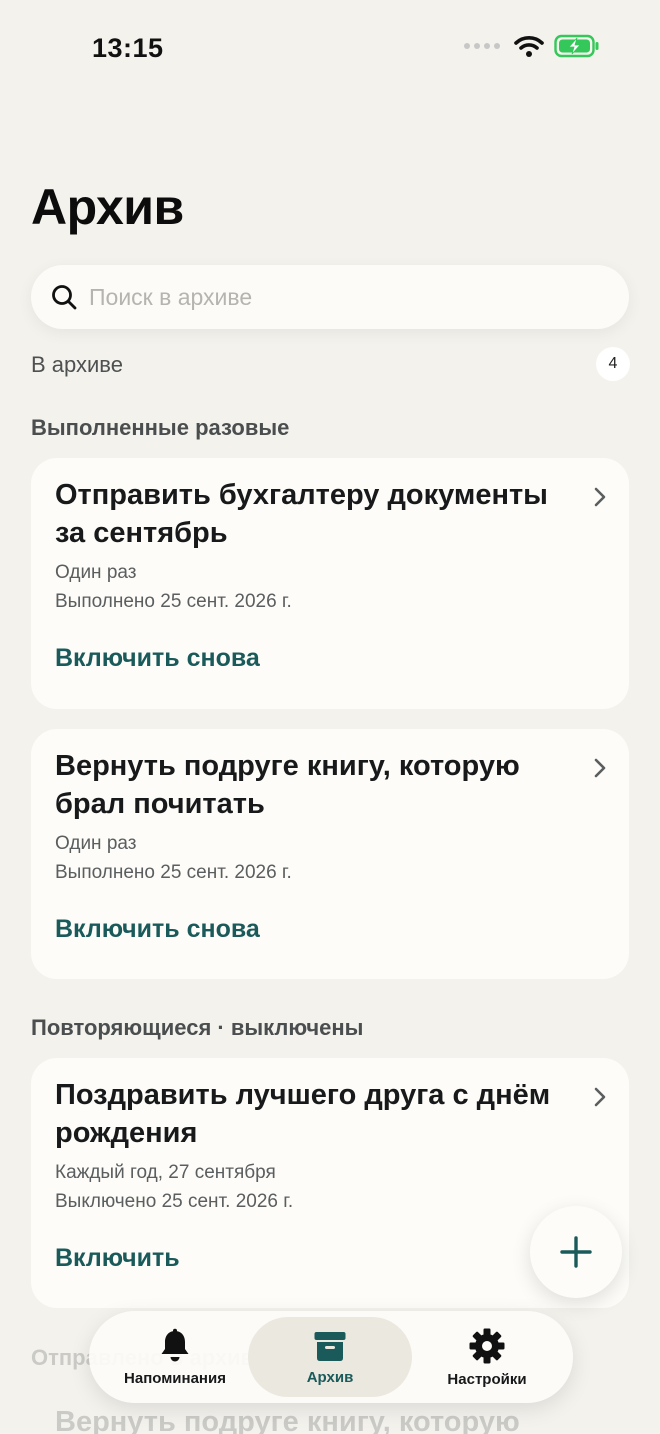 This screenshot has height=1434, width=660. Describe the element at coordinates (330, 50) in the screenshot. I see `status-bar: 13:15` at that location.